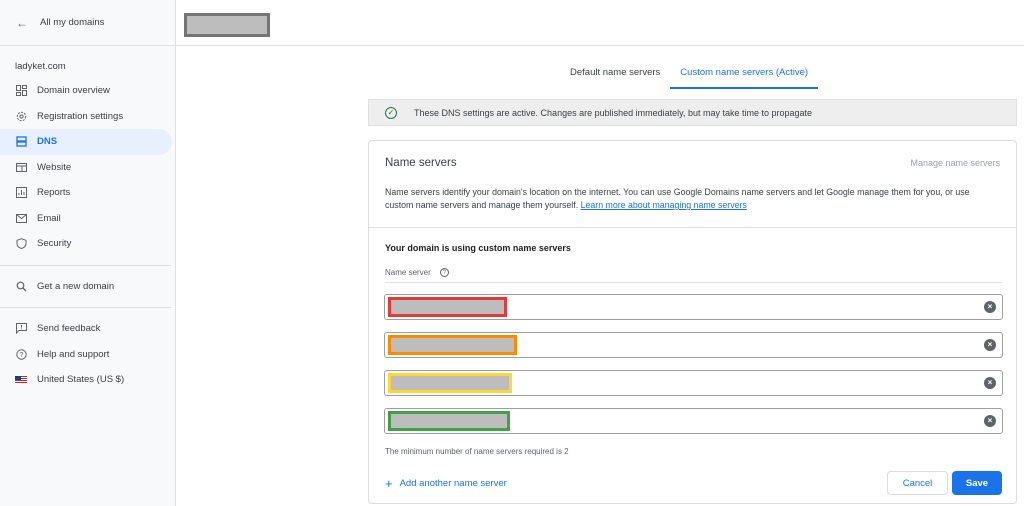 This screenshot has width=1024, height=506. What do you see at coordinates (21, 193) in the screenshot?
I see `chart-icon` at bounding box center [21, 193].